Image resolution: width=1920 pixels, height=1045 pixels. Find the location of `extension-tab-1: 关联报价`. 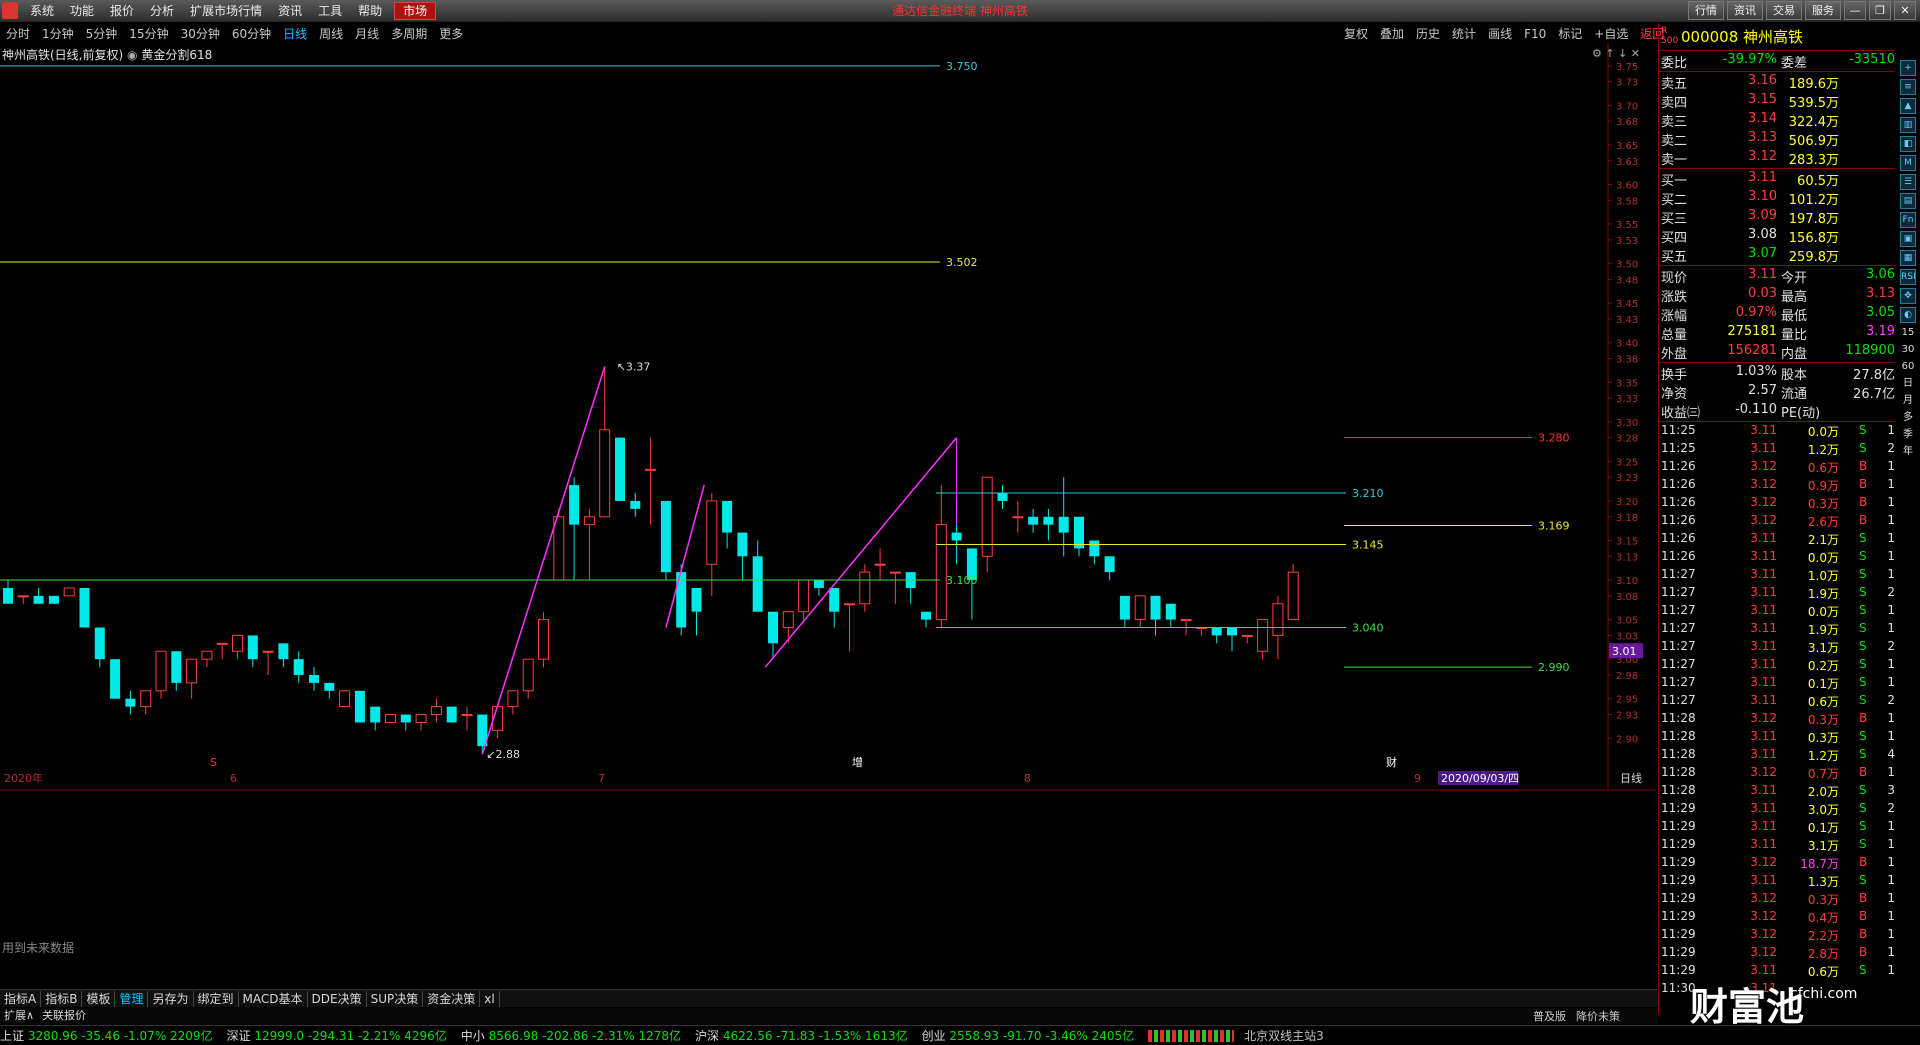

extension-tab-1: 关联报价 is located at coordinates (64, 1016).